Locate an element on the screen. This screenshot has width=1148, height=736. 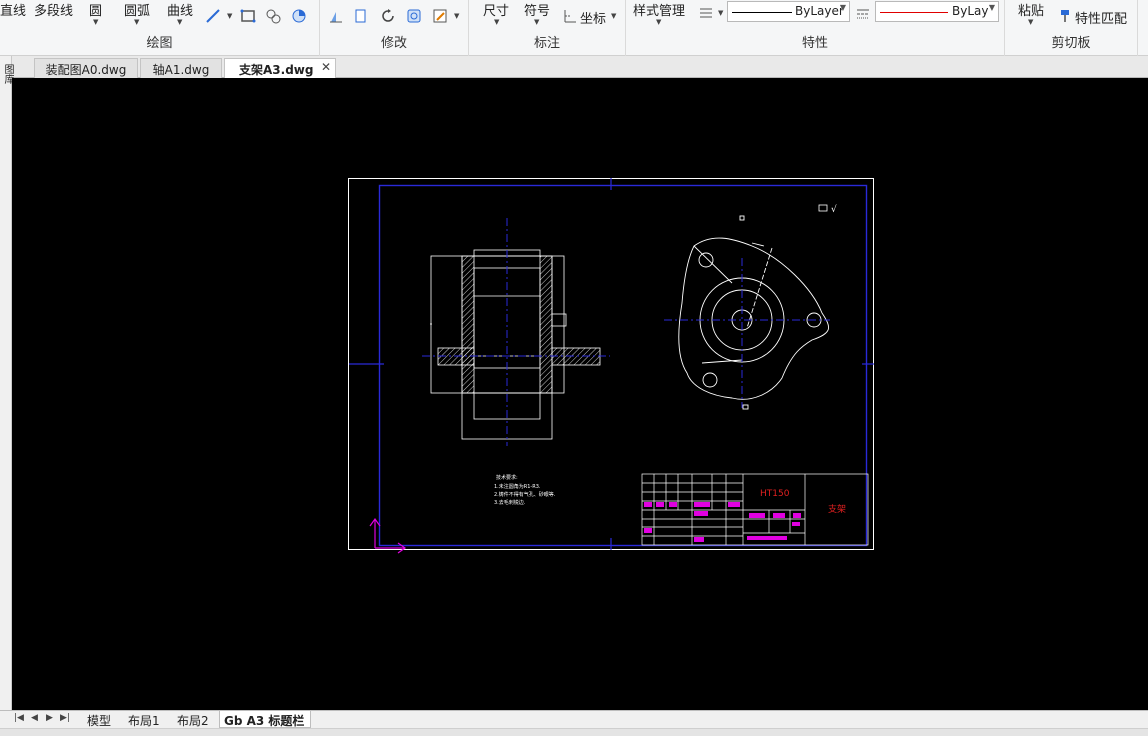
paste-button: 粘贴 is located at coordinates (1031, 9).